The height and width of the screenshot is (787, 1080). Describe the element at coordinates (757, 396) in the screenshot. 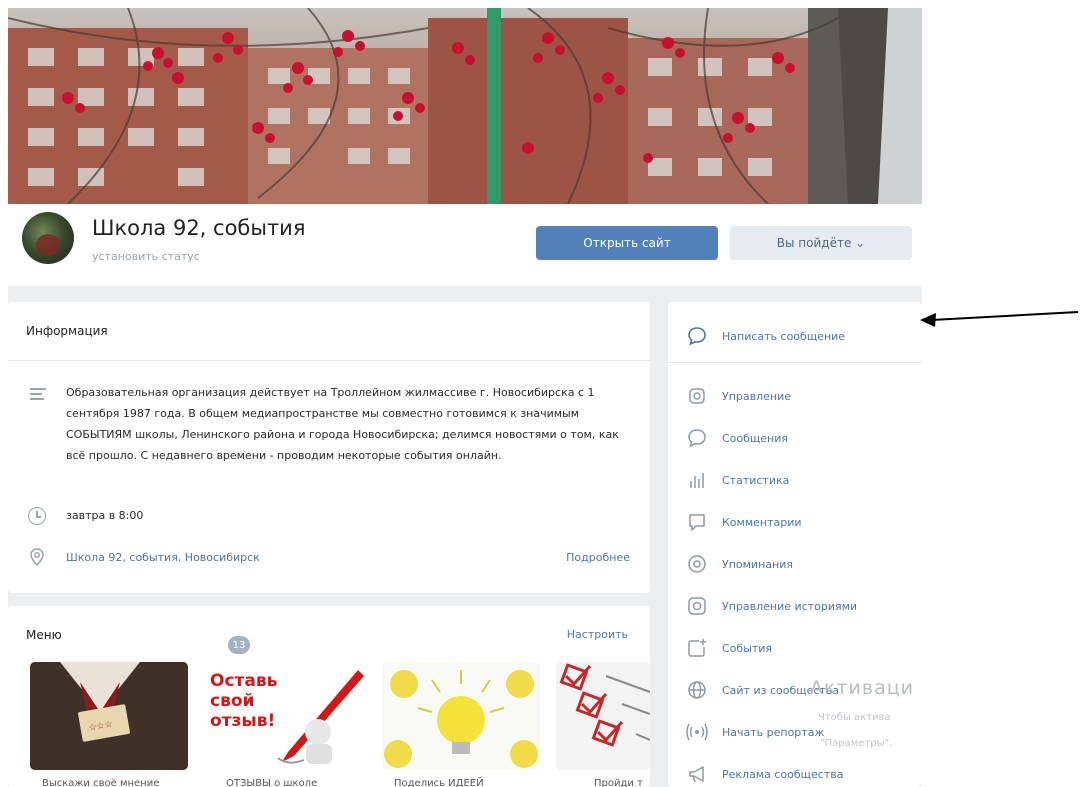

I see `sidebar-item-label: Управление` at that location.